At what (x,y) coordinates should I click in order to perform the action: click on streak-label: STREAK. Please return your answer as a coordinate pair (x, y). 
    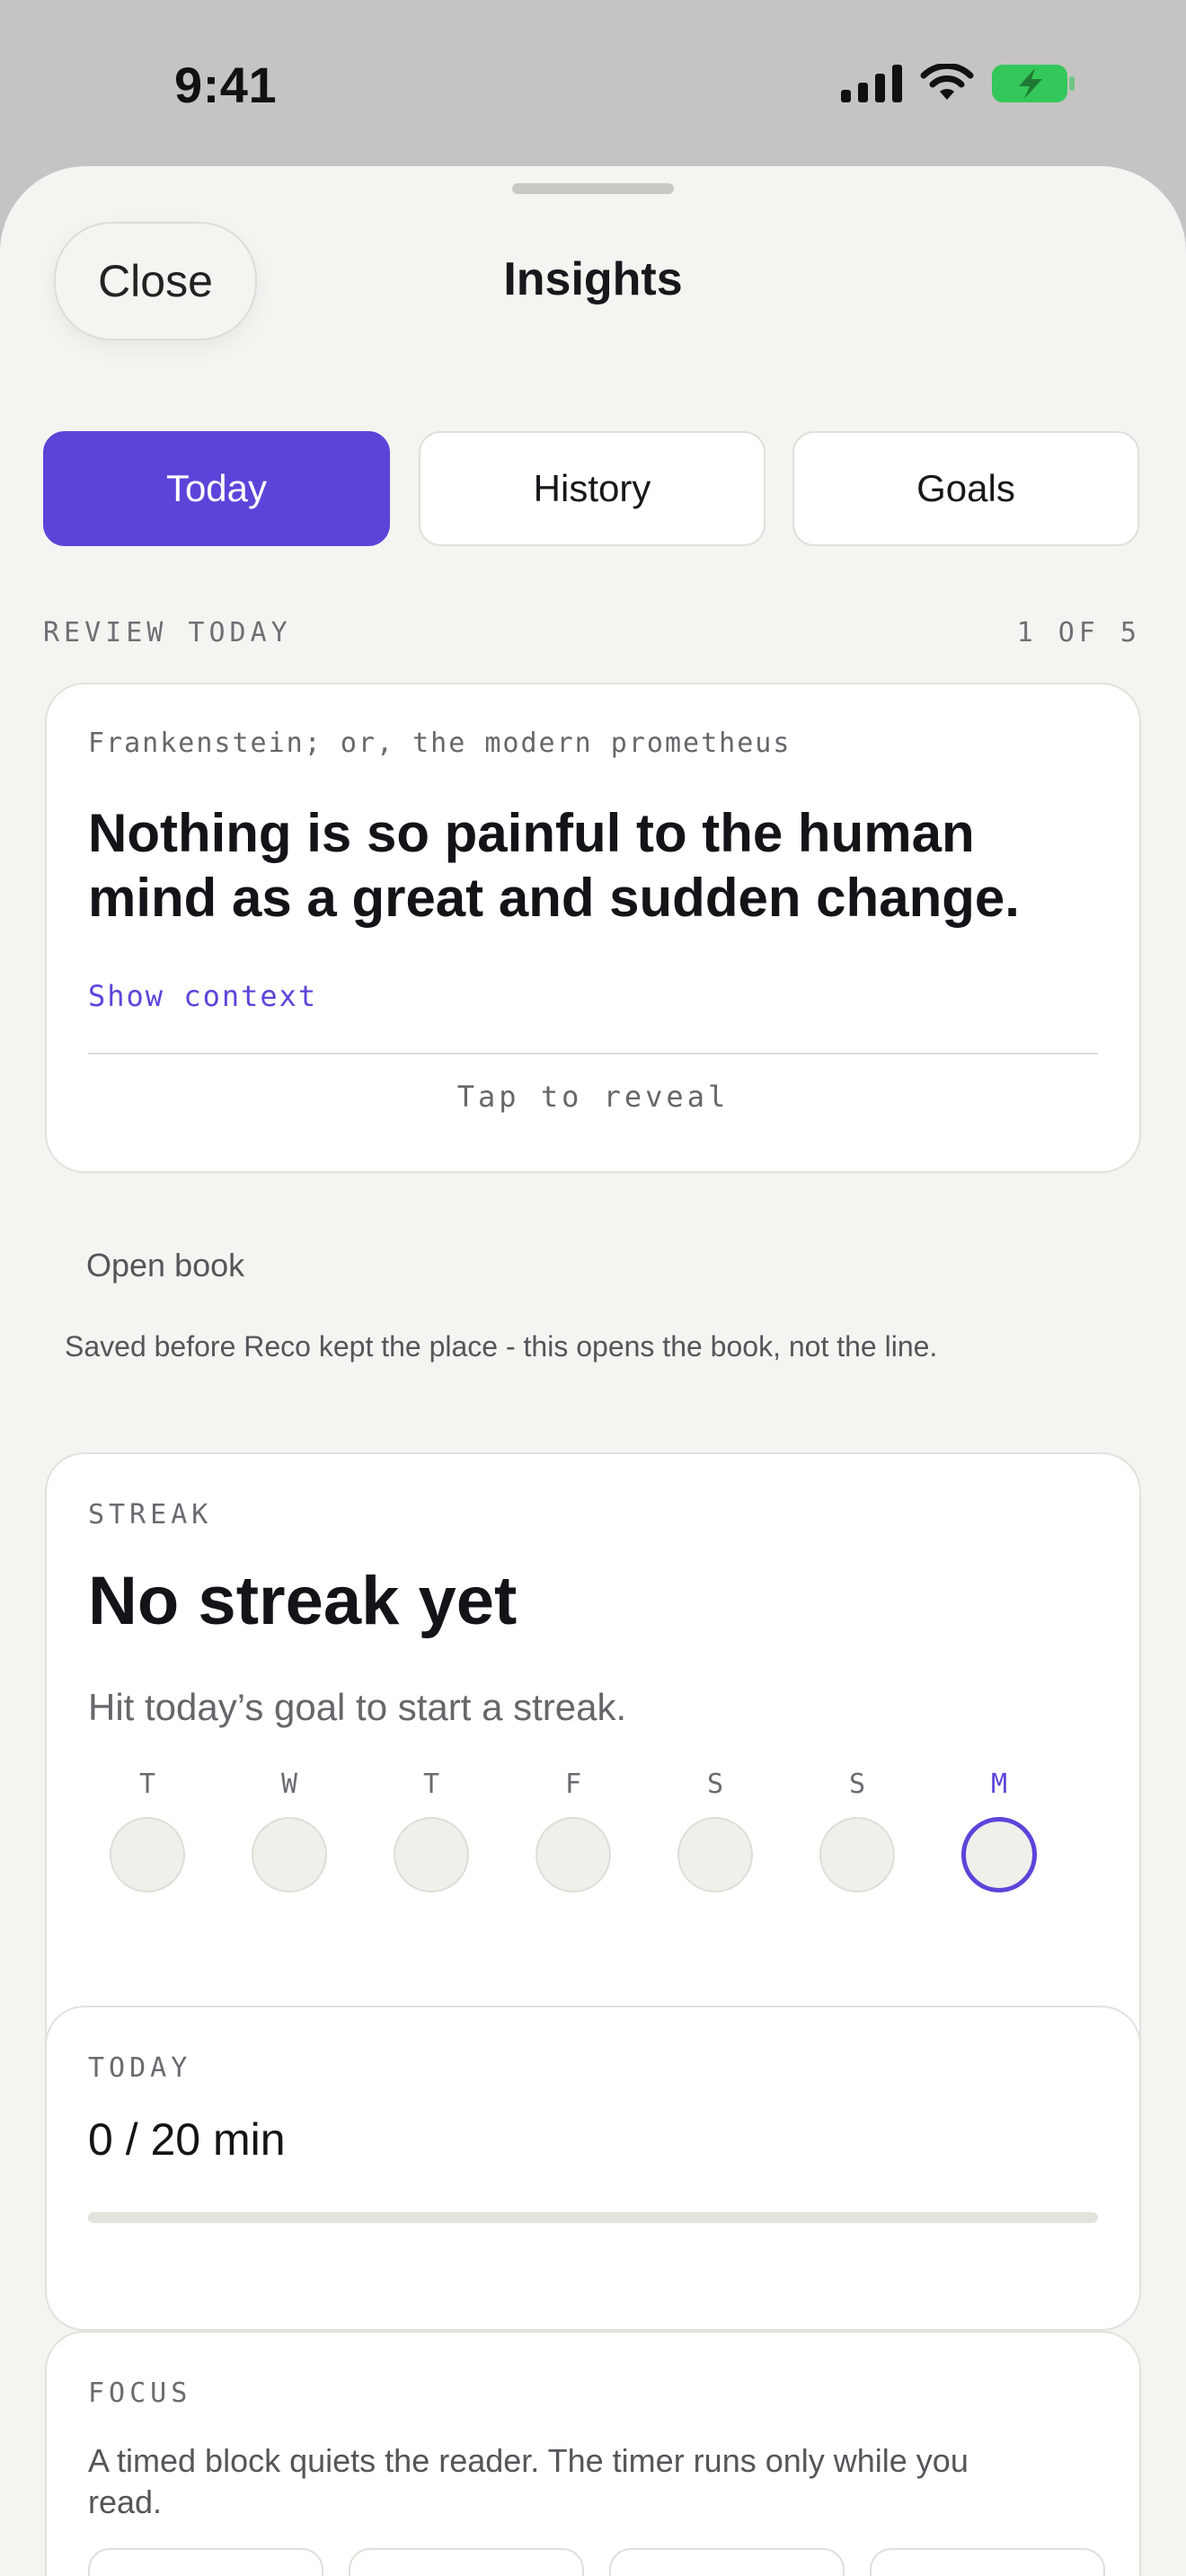
    Looking at the image, I should click on (150, 1515).